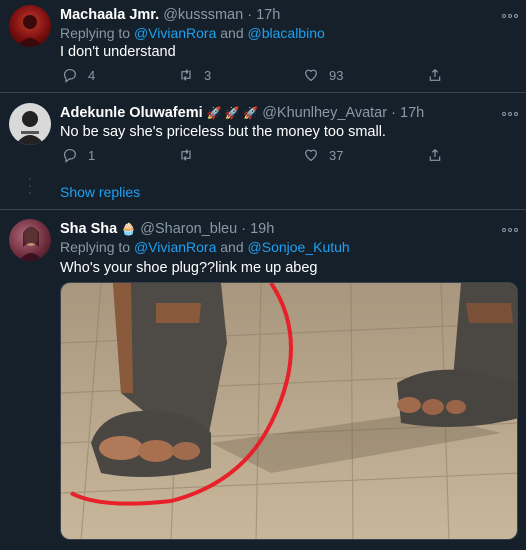 Image resolution: width=526 pixels, height=550 pixels. What do you see at coordinates (323, 75) in the screenshot?
I see `like-button: 93` at bounding box center [323, 75].